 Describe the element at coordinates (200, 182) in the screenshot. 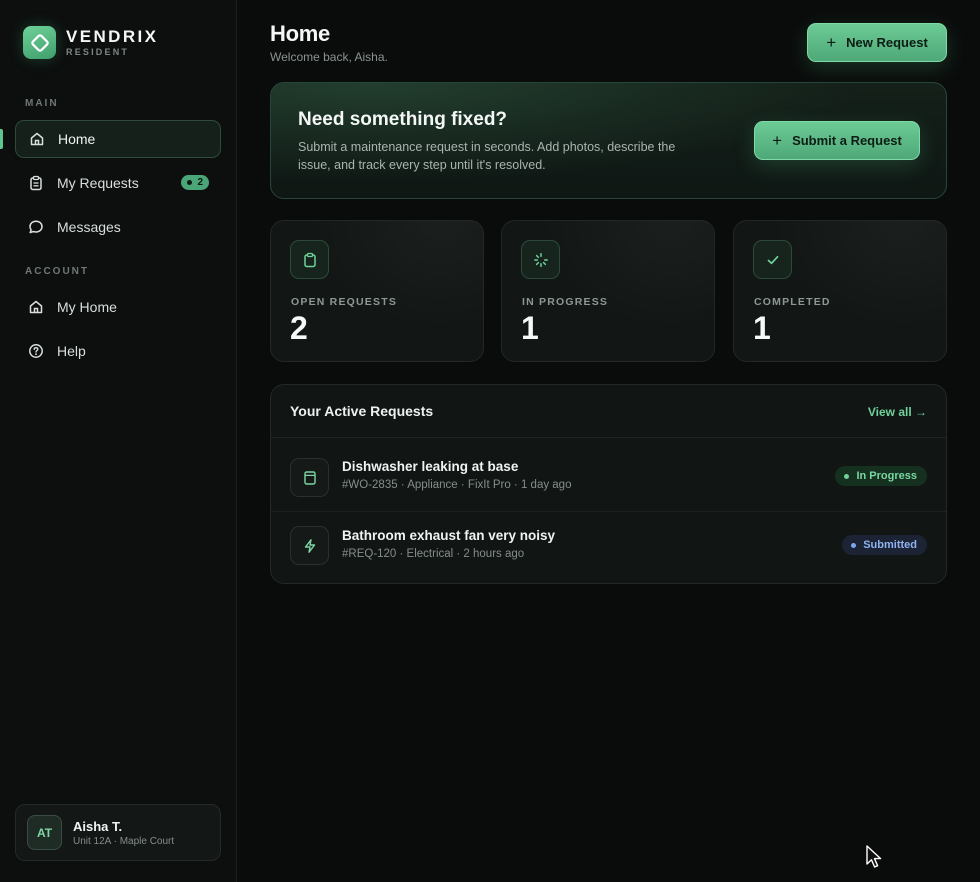

I see `badge-count: 2` at that location.